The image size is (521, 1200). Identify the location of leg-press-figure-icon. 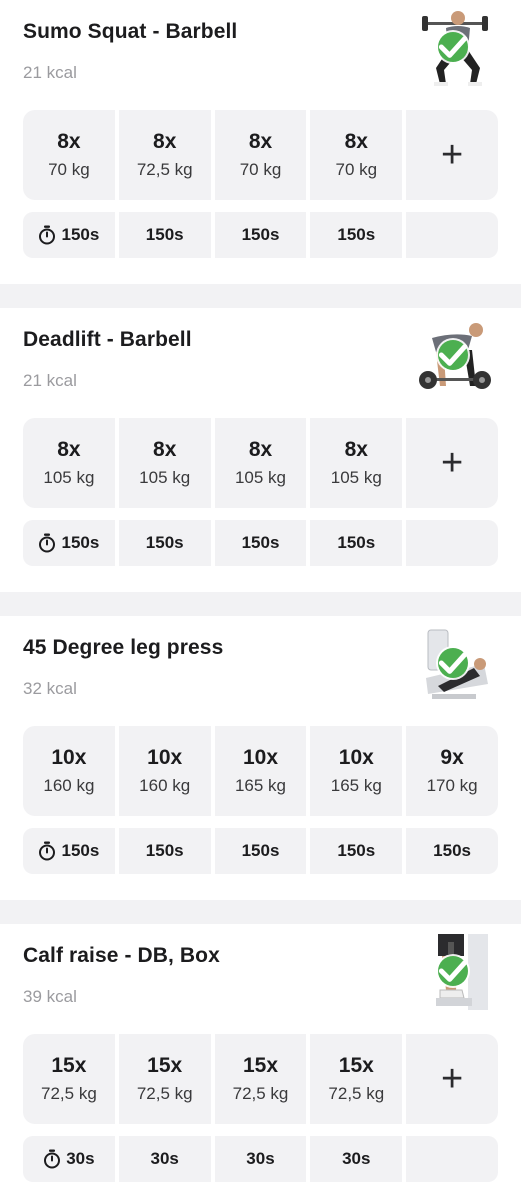
(455, 664).